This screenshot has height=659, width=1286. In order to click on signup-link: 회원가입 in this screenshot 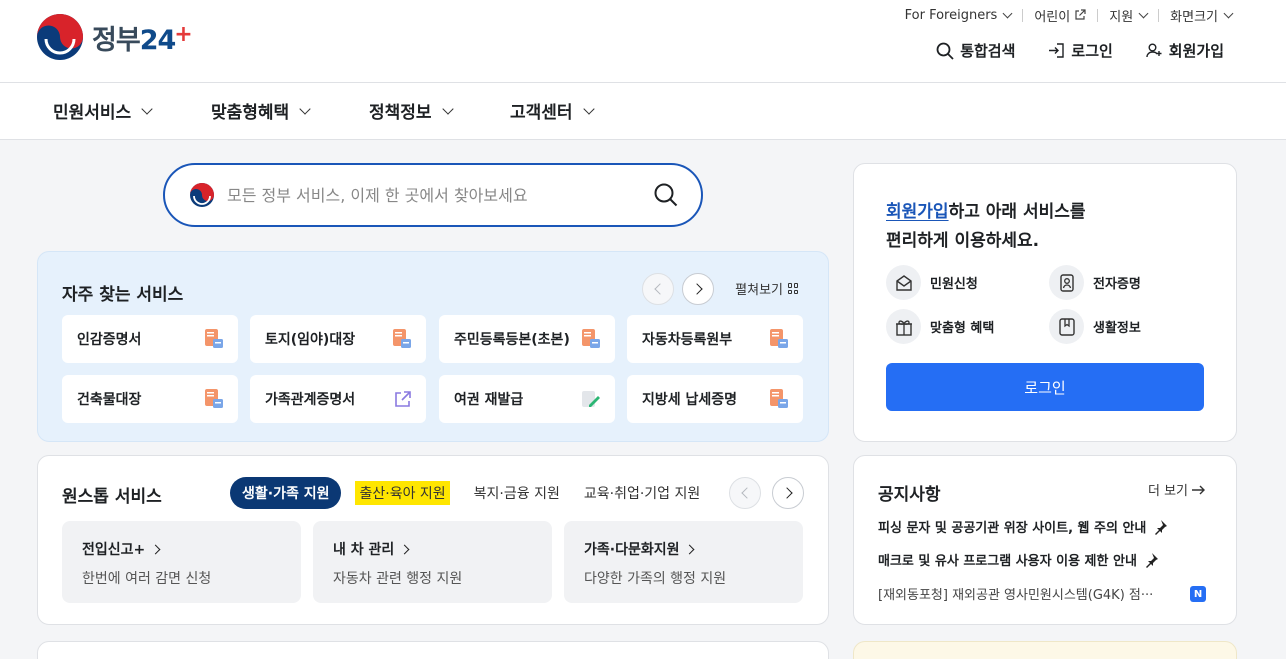, I will do `click(1185, 50)`.